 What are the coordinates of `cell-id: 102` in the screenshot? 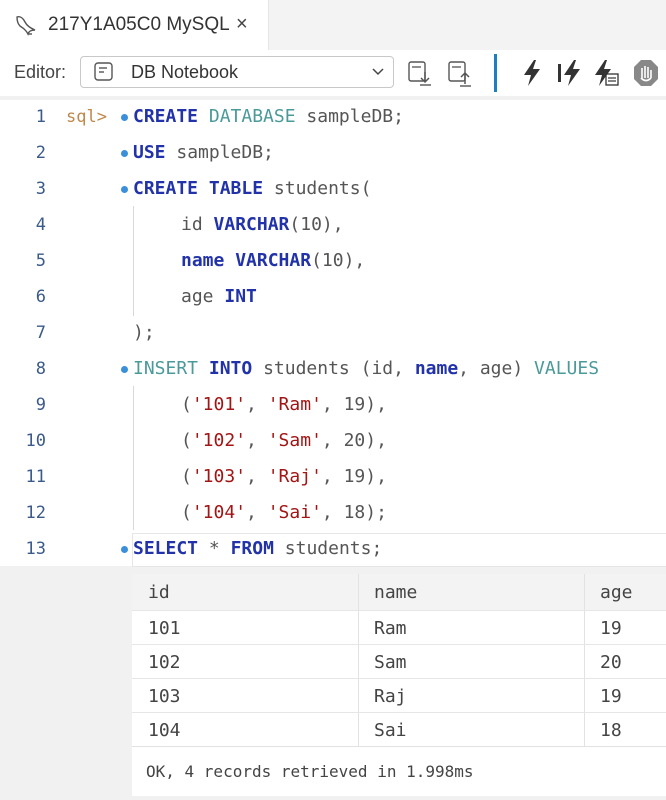 It's located at (164, 662).